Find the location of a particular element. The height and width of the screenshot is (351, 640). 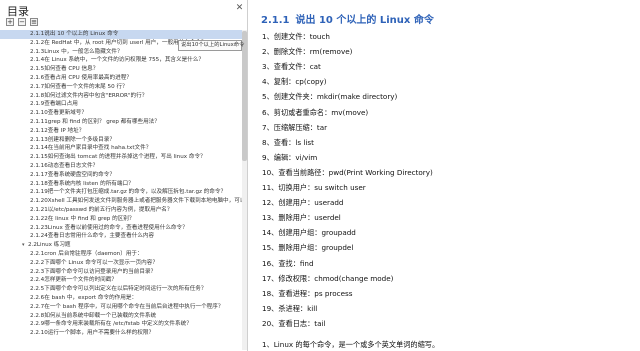

toc-item: 2.1.10查看更新域号？ is located at coordinates (123, 113).